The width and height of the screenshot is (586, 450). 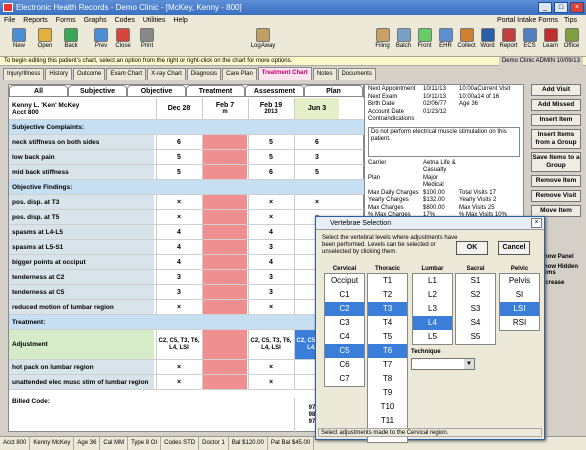 What do you see at coordinates (519, 281) in the screenshot?
I see `vertebra-pelvis: Pelvis` at bounding box center [519, 281].